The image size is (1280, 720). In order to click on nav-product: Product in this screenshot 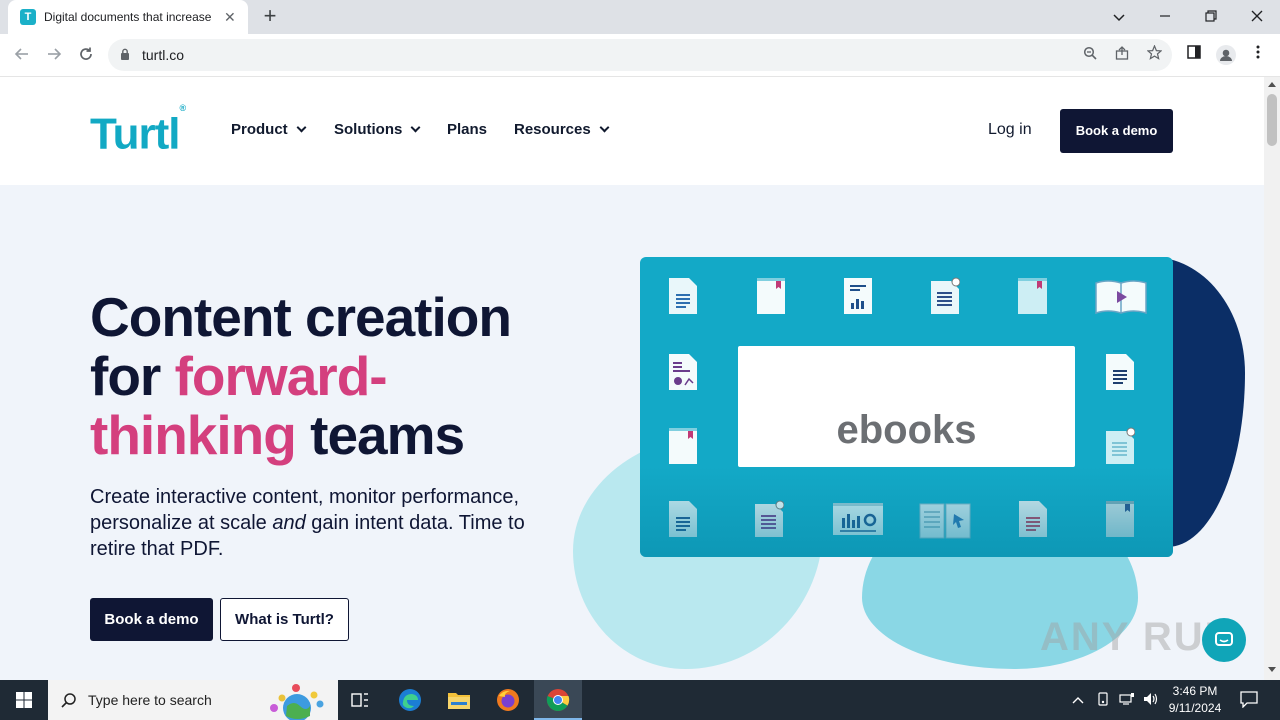, I will do `click(269, 129)`.